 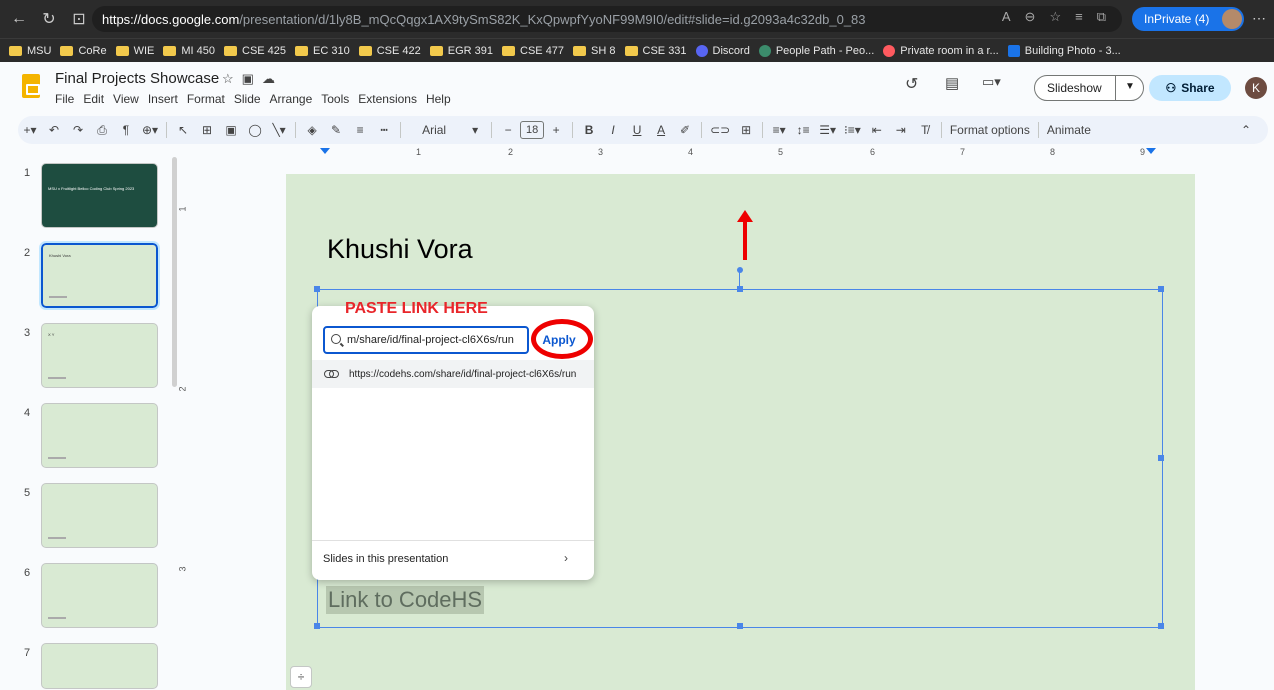 What do you see at coordinates (434, 130) in the screenshot?
I see `font-select: Arial` at bounding box center [434, 130].